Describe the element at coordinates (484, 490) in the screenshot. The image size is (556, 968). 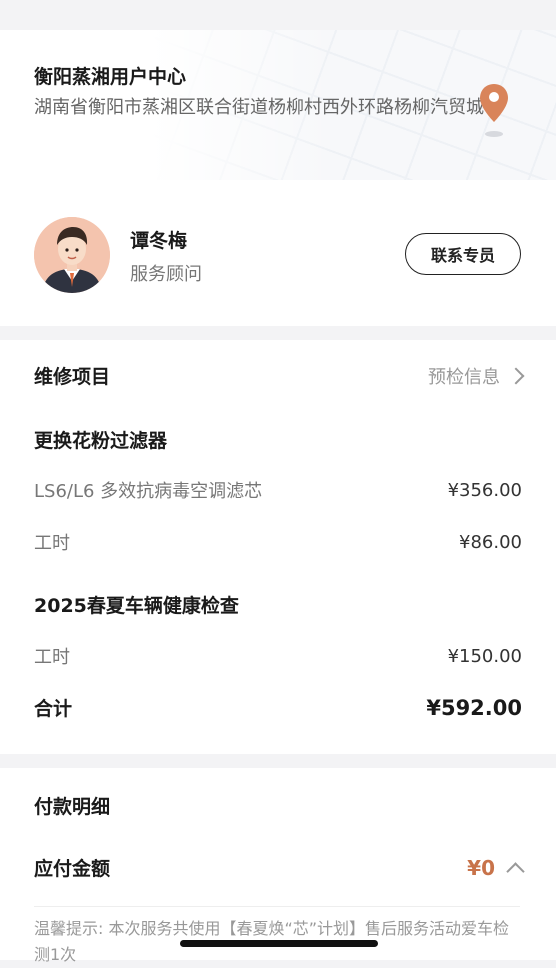
I see `item-price: ¥356.00` at that location.